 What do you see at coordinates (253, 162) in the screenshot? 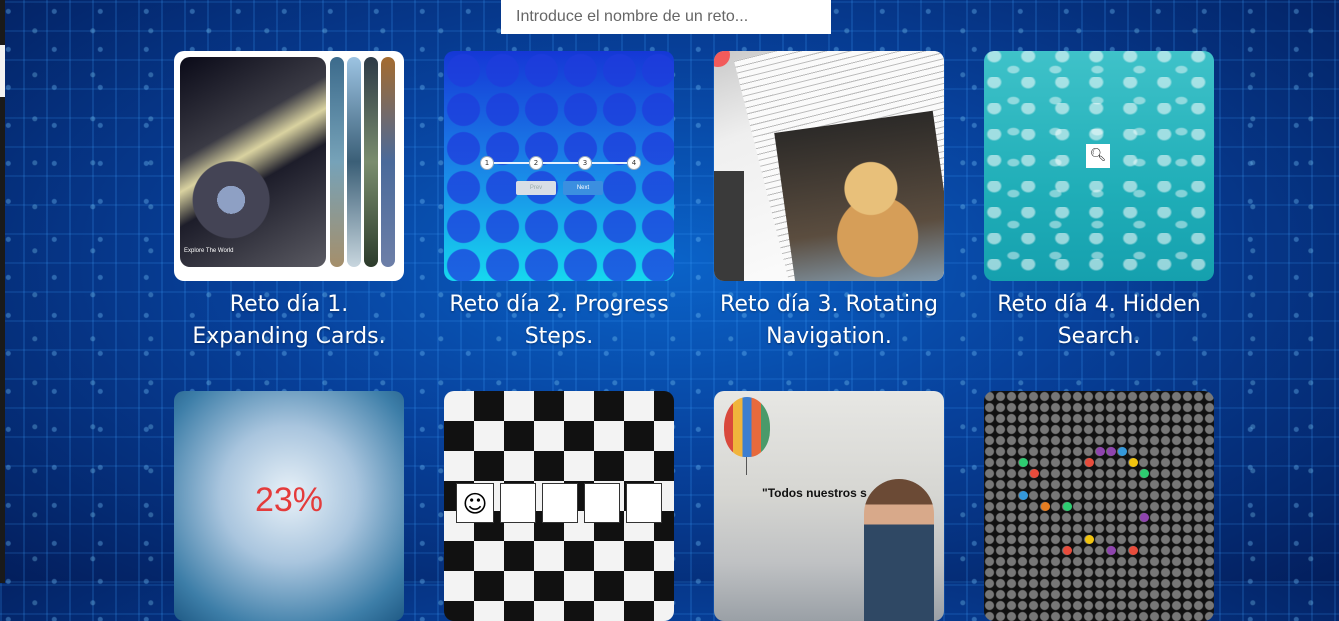
I see `expanding-panel-main` at bounding box center [253, 162].